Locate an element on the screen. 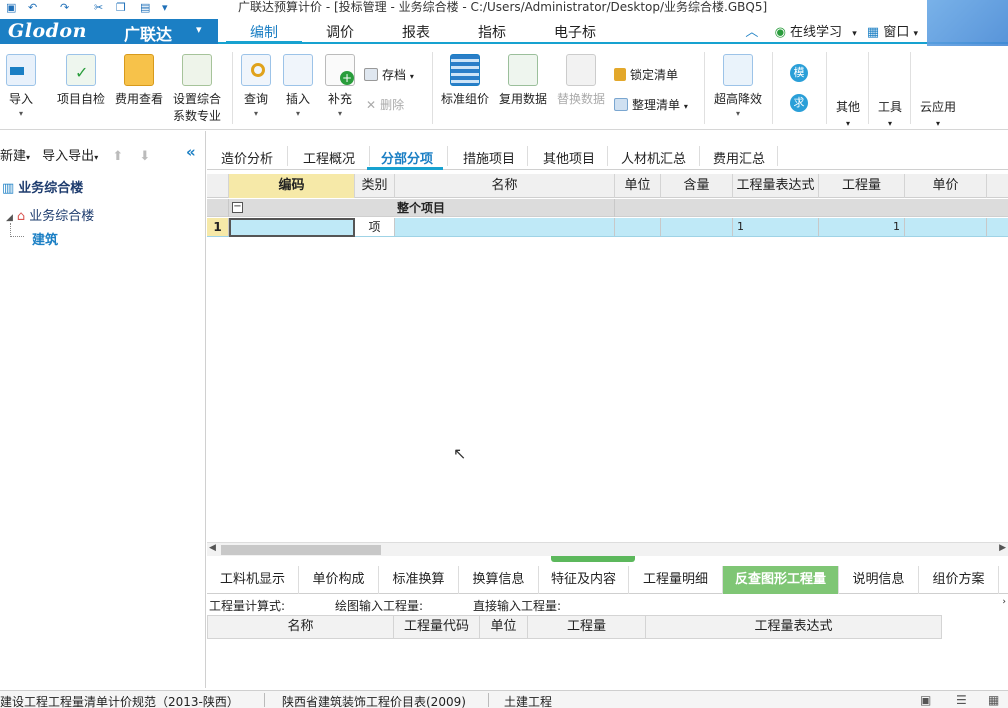  row-index-cell: 1 is located at coordinates (218, 227).